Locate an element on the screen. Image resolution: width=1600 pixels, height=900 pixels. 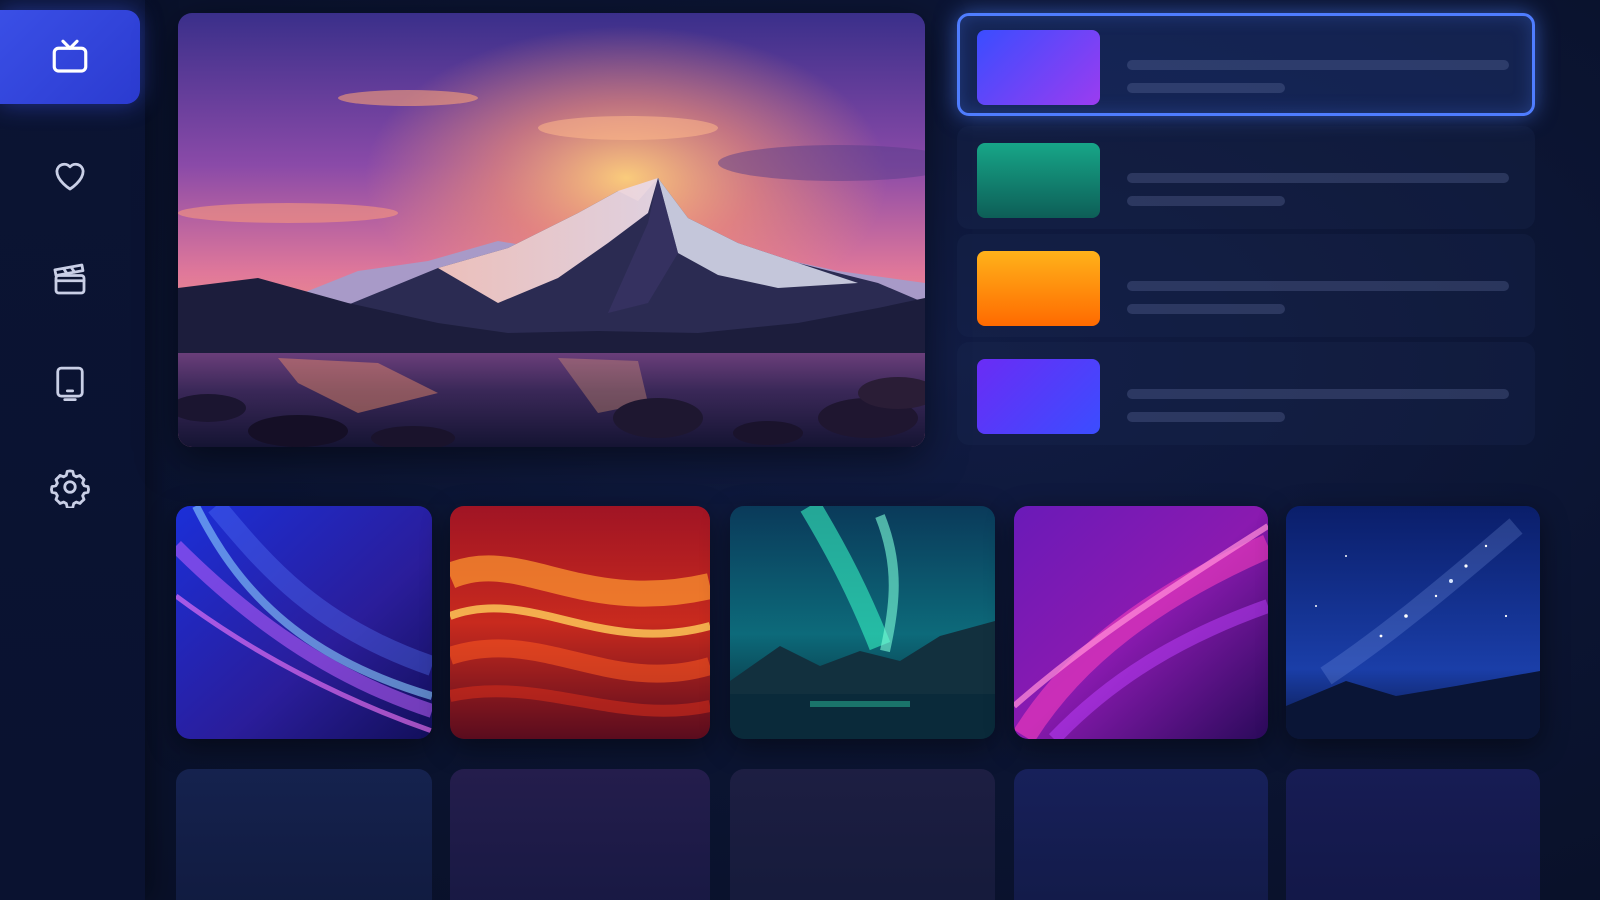
sidebar is located at coordinates (72, 450).